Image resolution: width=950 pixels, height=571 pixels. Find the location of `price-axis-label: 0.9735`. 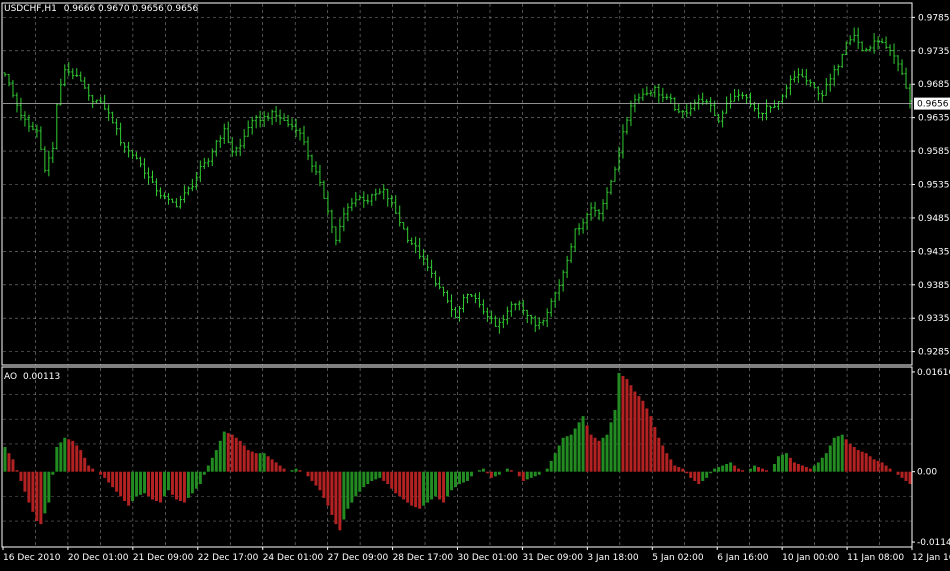

price-axis-label: 0.9735 is located at coordinates (934, 52).